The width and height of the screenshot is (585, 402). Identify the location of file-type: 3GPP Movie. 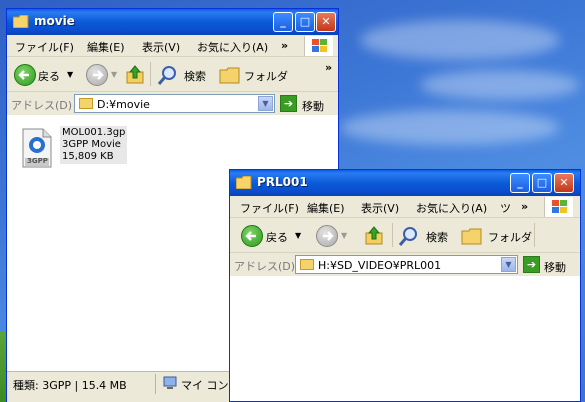
(91, 144).